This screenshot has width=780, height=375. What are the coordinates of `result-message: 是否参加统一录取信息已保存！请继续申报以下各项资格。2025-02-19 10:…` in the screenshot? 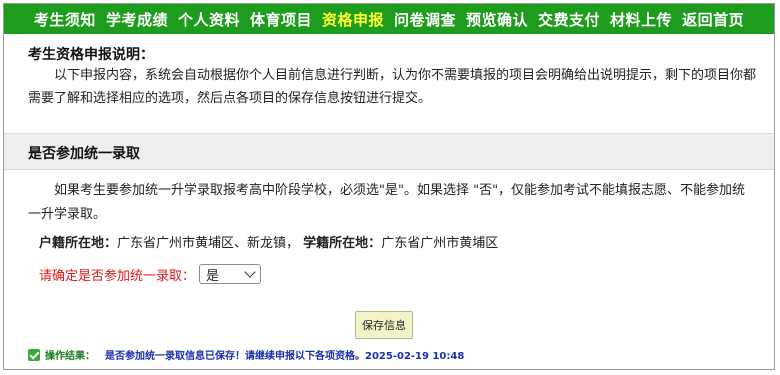 It's located at (285, 356).